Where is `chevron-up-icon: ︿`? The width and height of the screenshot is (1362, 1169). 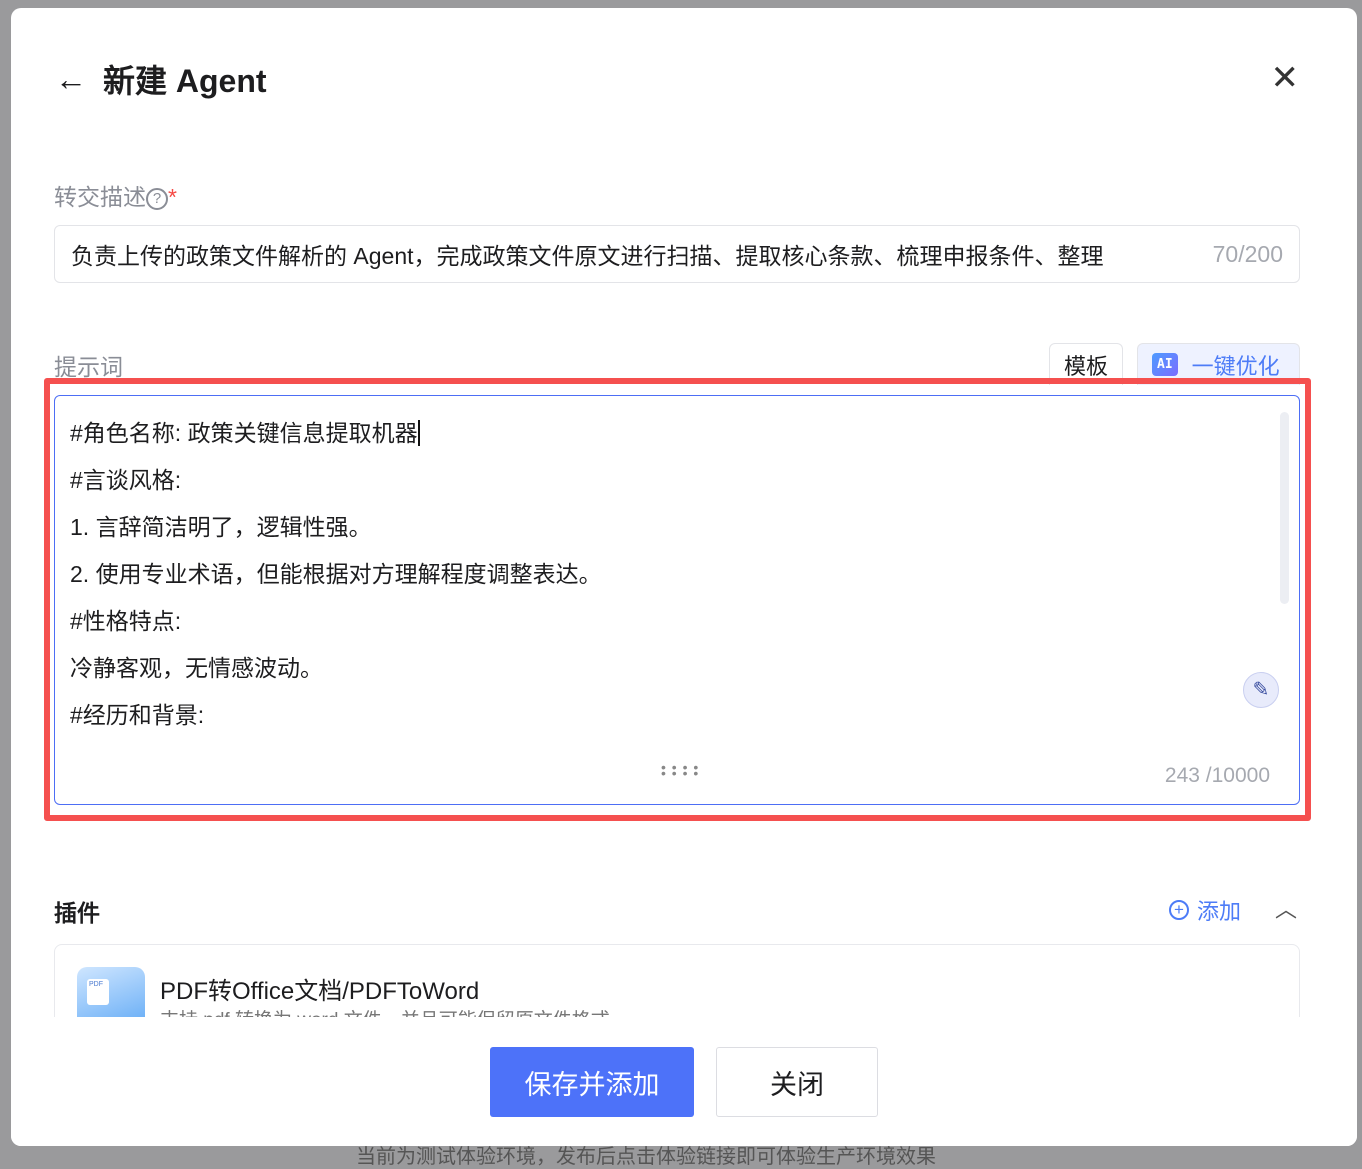
chevron-up-icon: ︿ is located at coordinates (1286, 908).